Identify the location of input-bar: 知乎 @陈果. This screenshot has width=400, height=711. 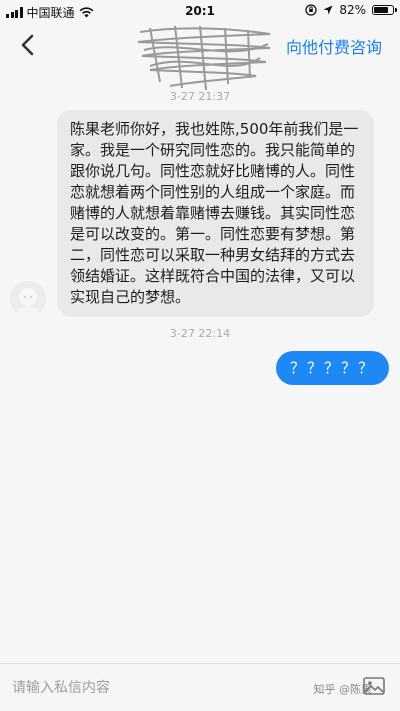
(200, 687).